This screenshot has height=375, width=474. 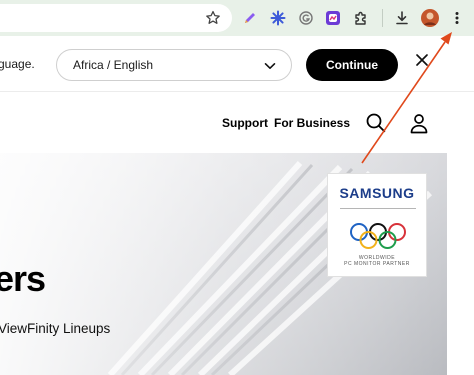 I want to click on colorful-extension-icon, so click(x=333, y=18).